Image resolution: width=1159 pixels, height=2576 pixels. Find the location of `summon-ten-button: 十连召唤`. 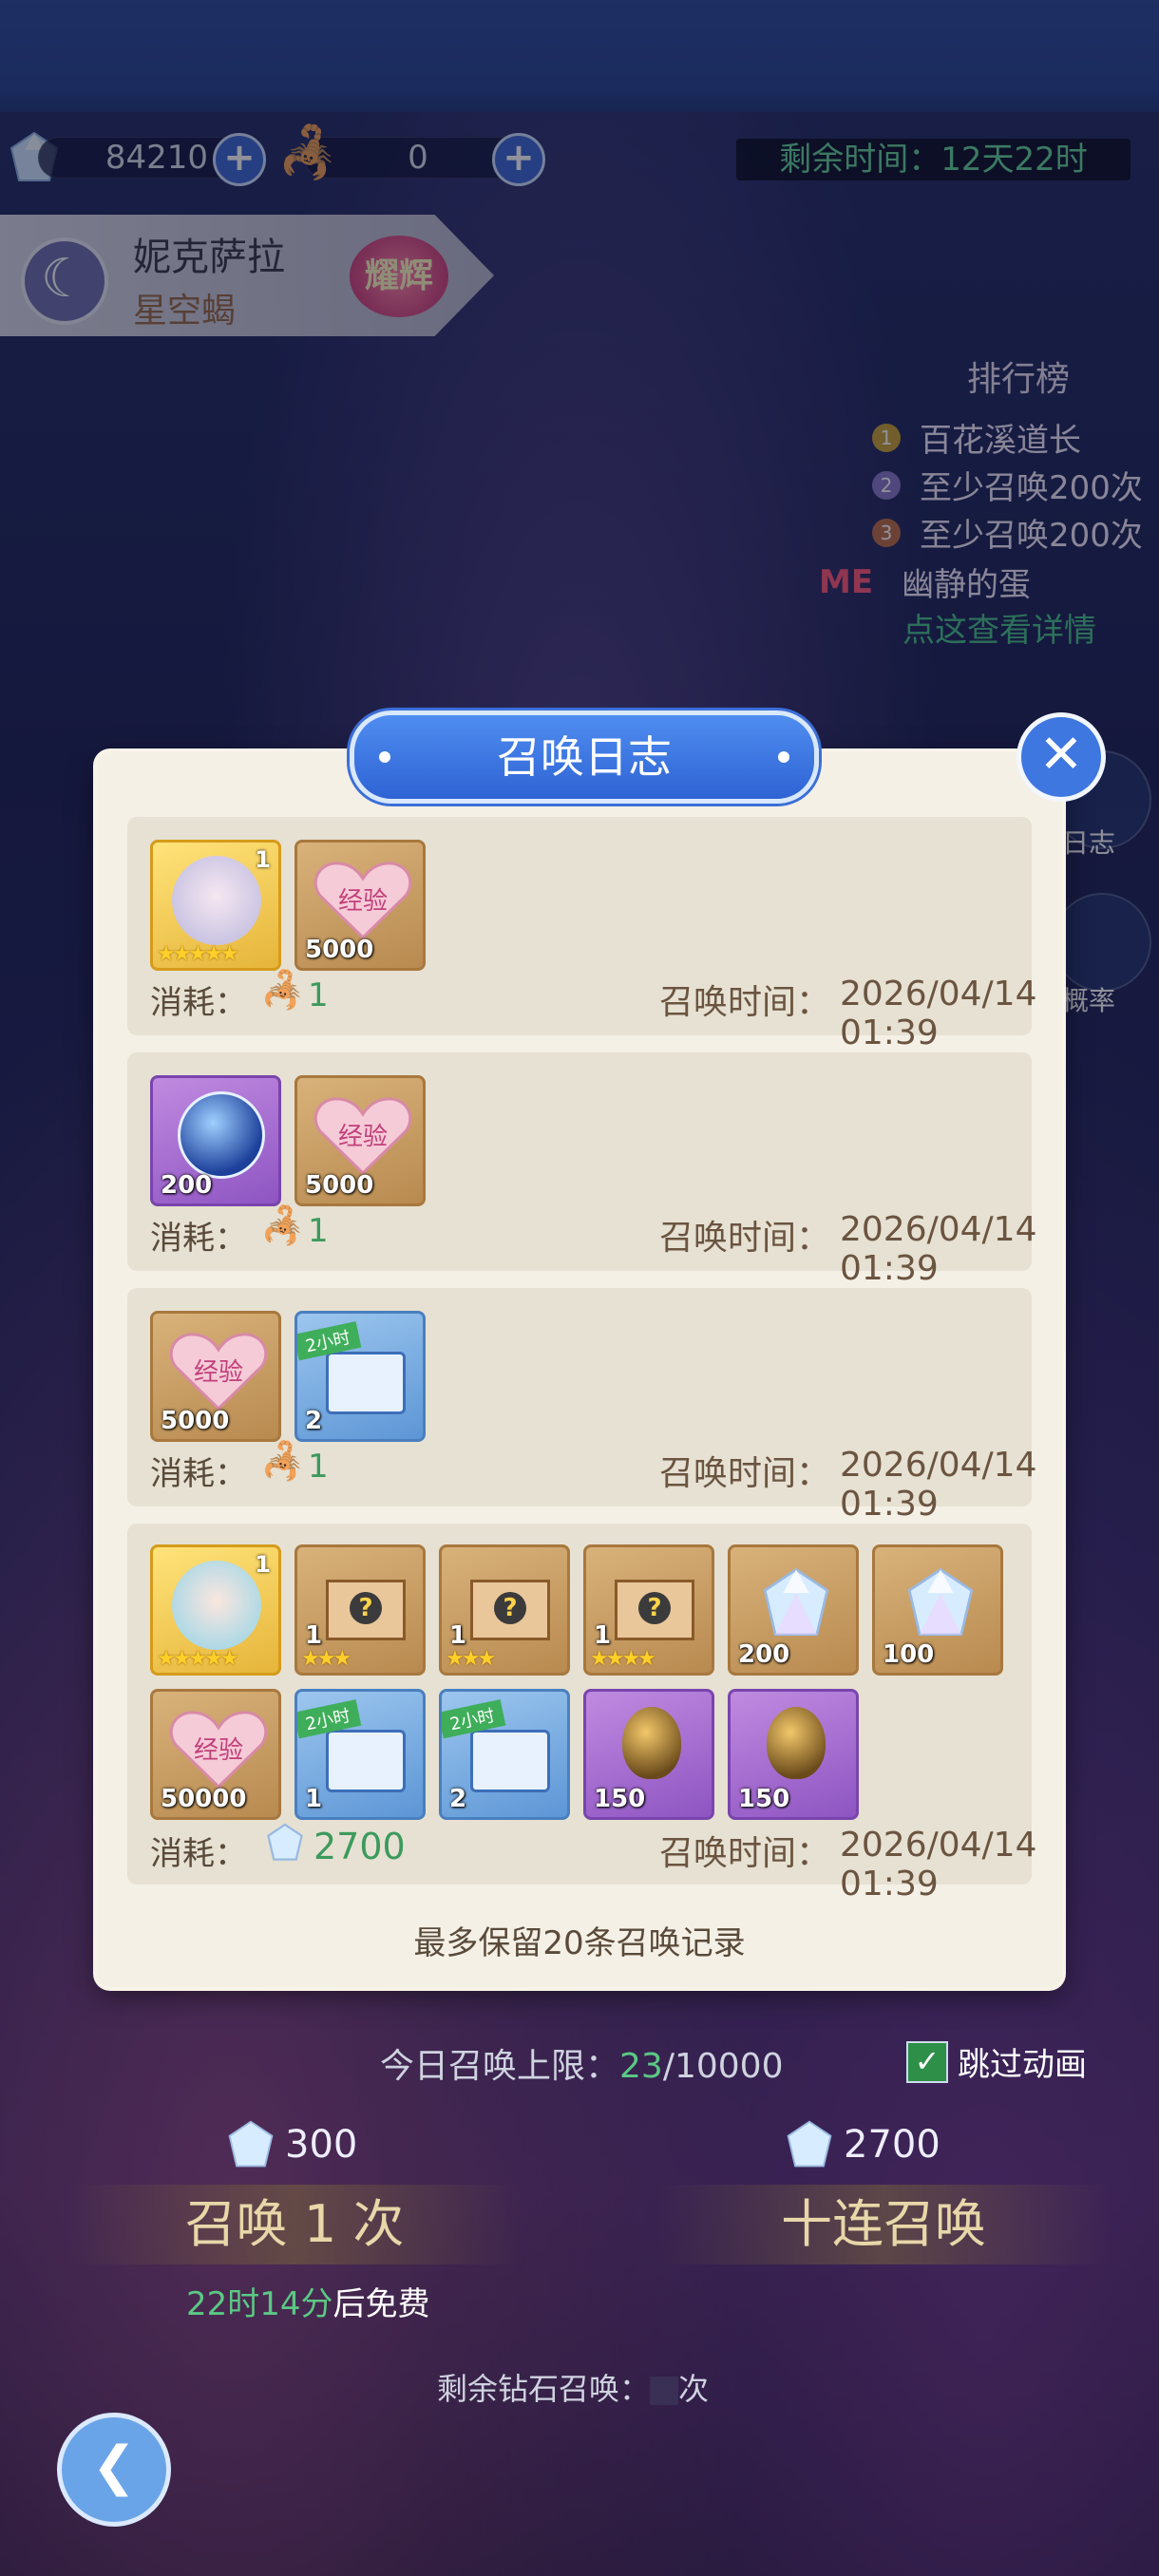

summon-ten-button: 十连召唤 is located at coordinates (884, 2224).